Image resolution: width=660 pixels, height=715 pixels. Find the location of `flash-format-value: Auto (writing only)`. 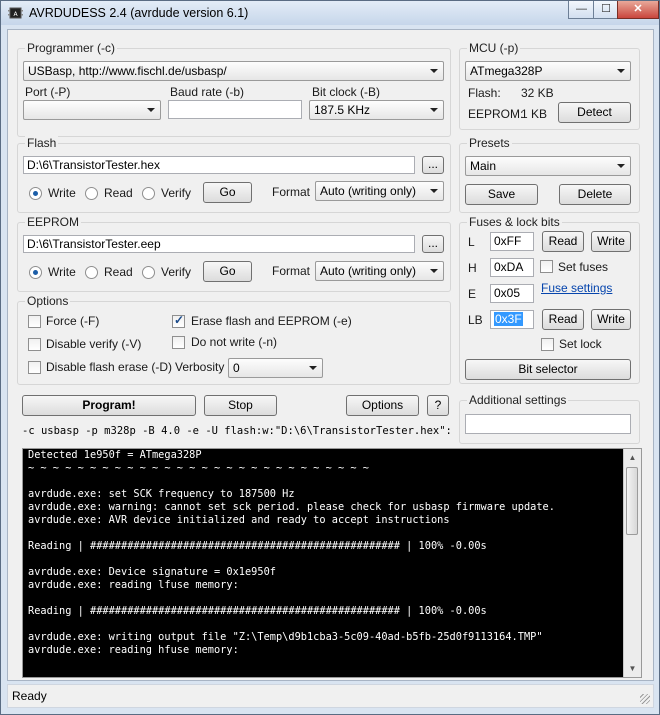

flash-format-value: Auto (writing only) is located at coordinates (368, 191).